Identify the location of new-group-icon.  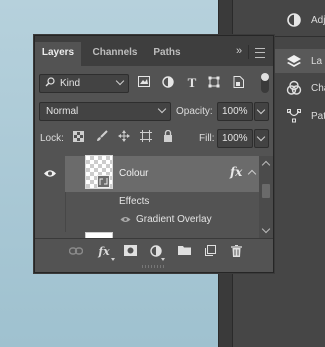
(184, 252).